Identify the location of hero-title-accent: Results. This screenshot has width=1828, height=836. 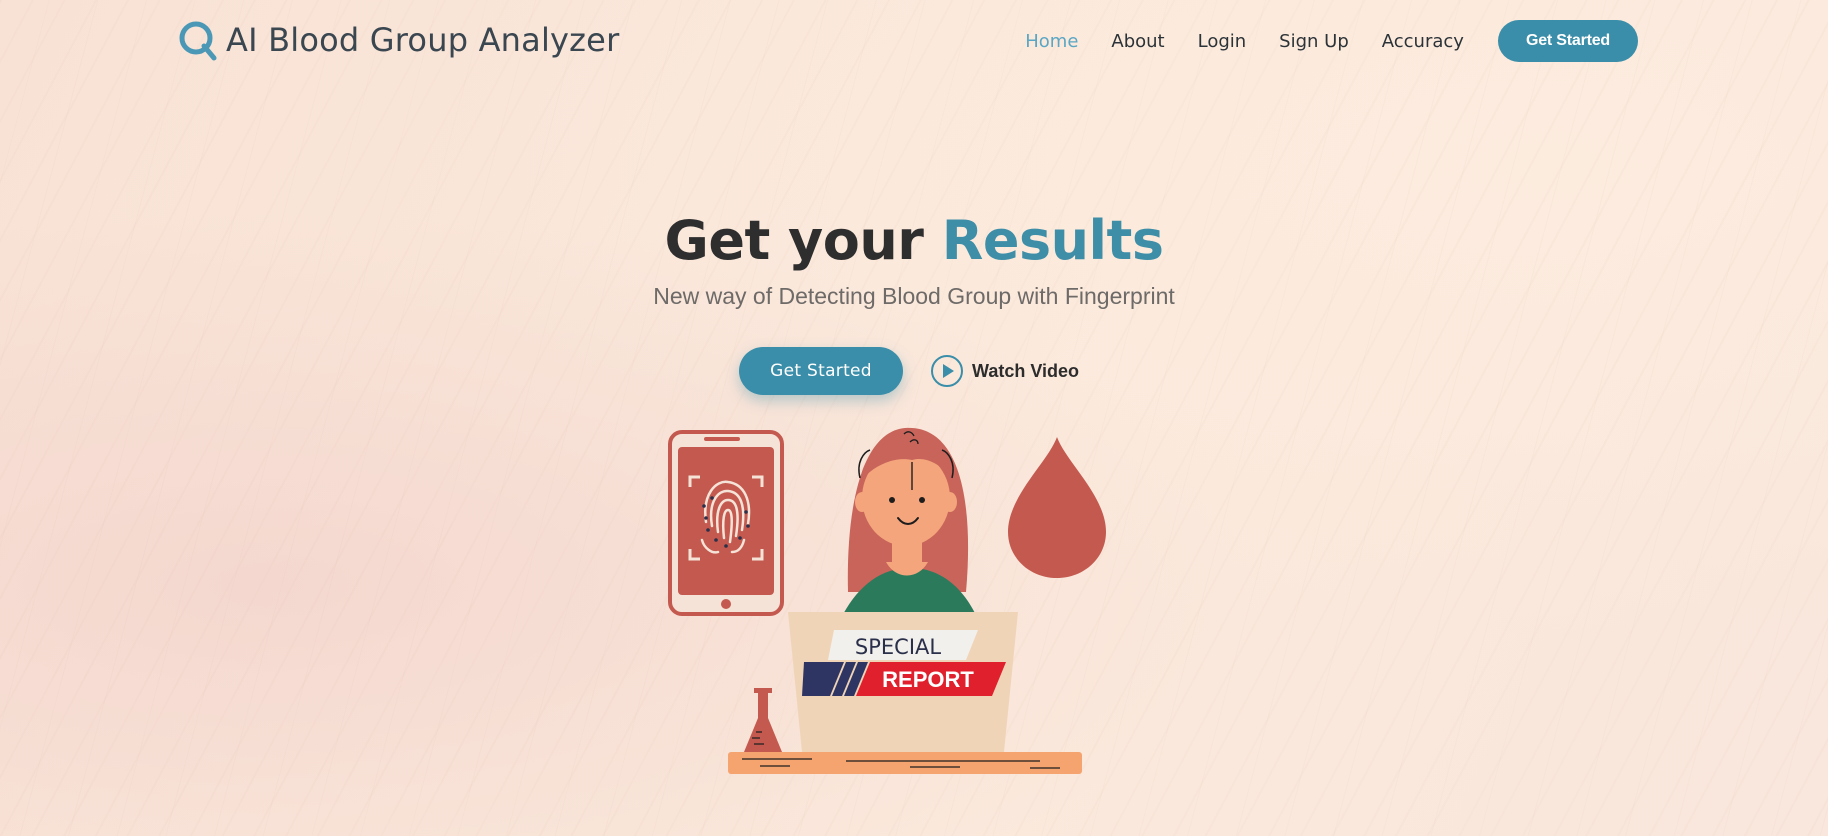
(1052, 240).